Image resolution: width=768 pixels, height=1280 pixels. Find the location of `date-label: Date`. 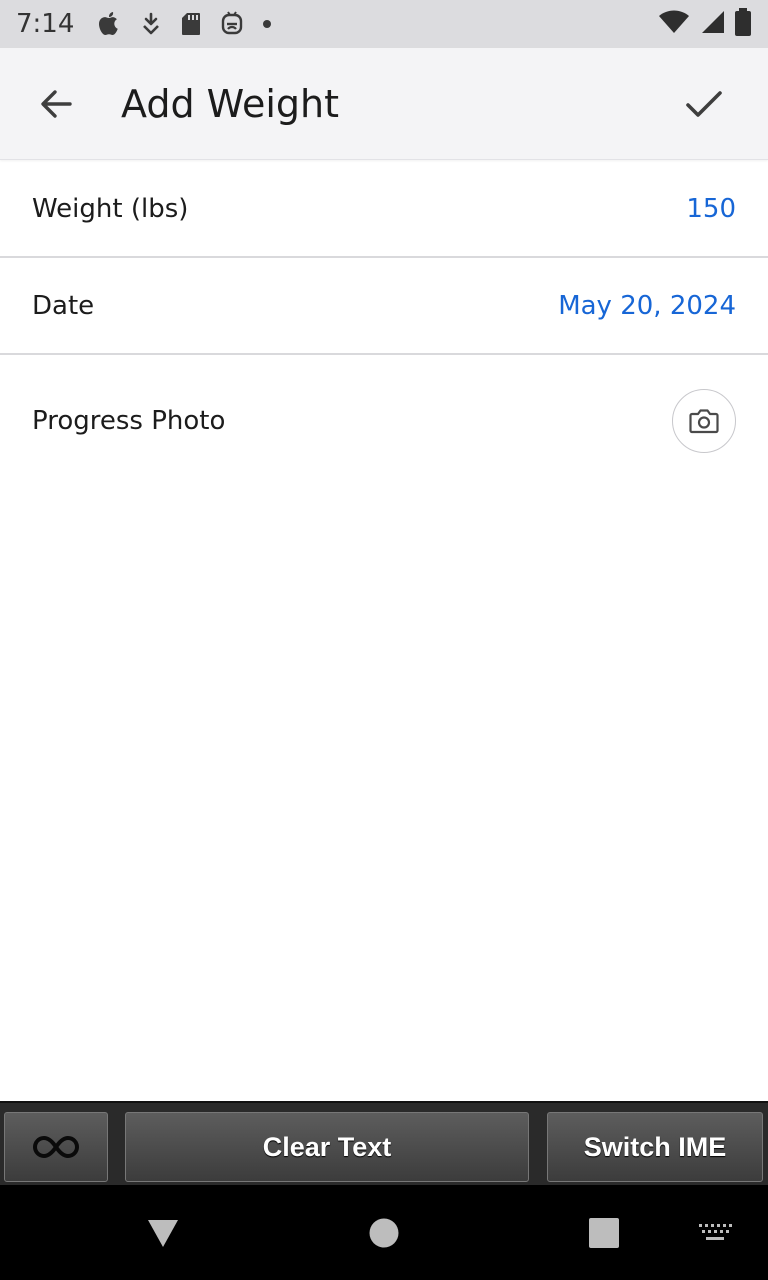

date-label: Date is located at coordinates (63, 305).